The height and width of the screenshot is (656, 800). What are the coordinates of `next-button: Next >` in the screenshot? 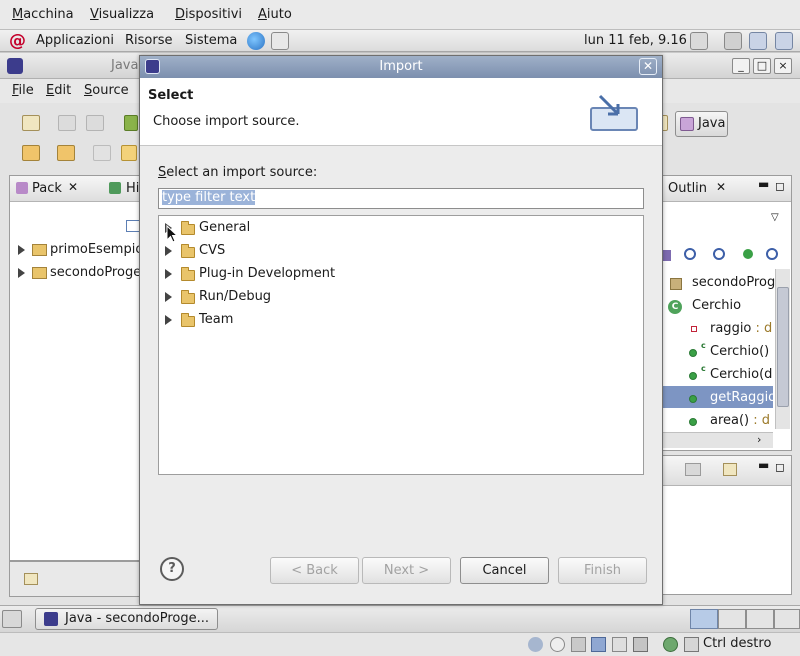 It's located at (406, 570).